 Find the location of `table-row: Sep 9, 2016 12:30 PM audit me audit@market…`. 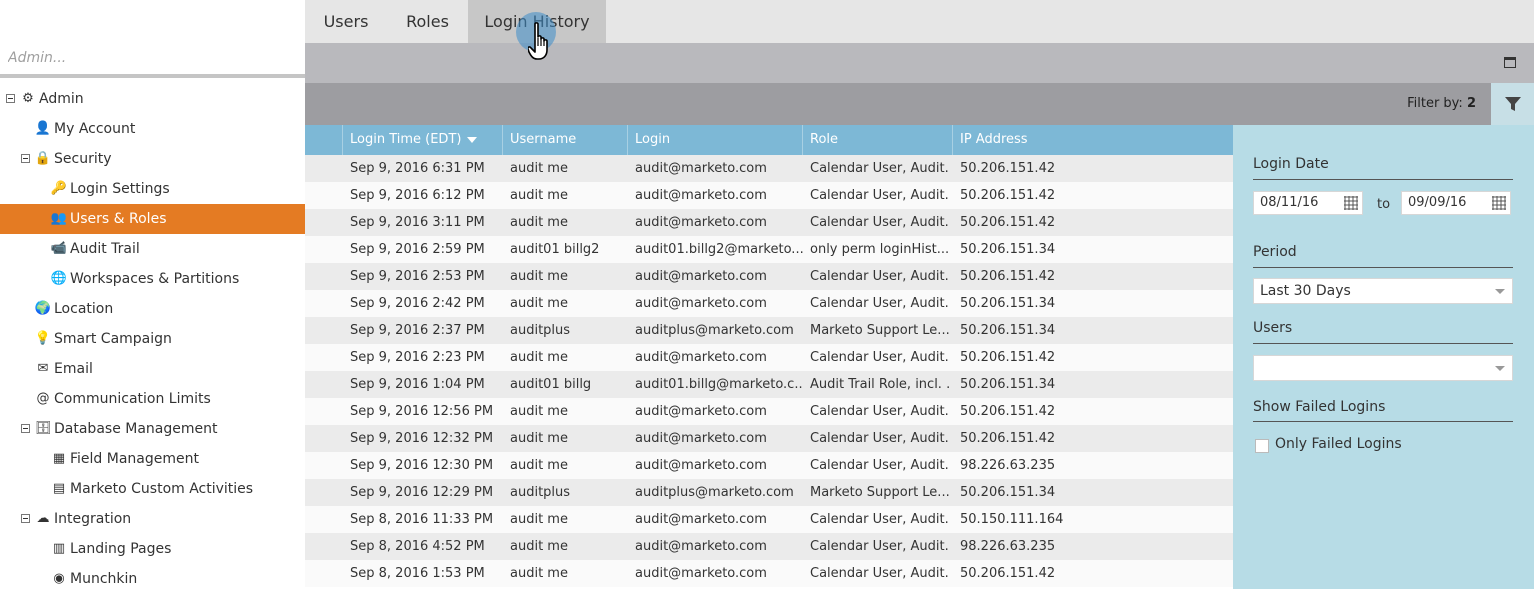

table-row: Sep 9, 2016 12:30 PM audit me audit@market… is located at coordinates (769, 465).